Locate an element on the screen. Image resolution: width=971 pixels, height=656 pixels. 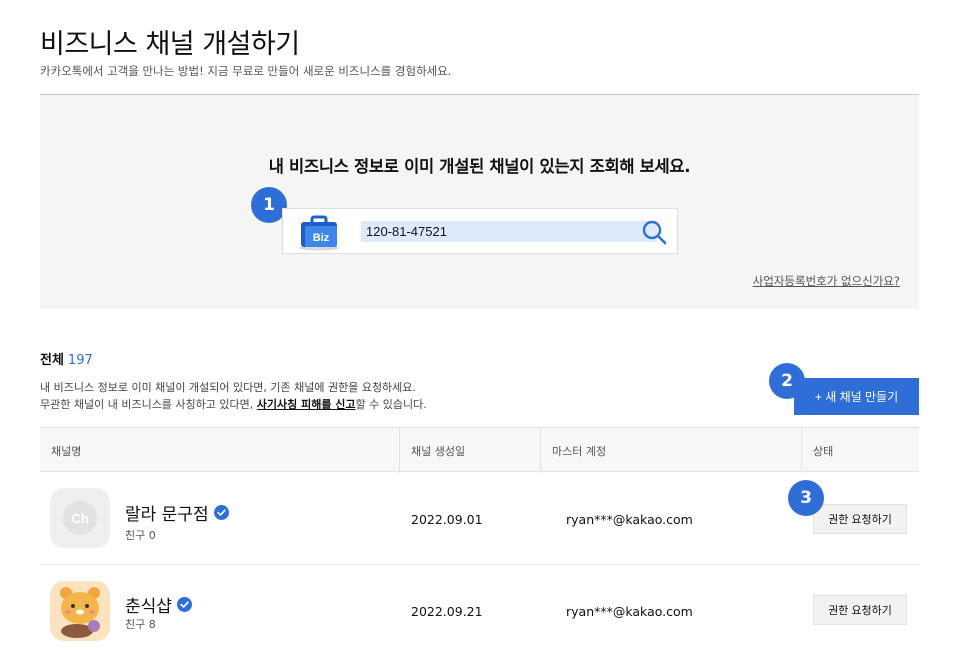
step-badge-3: 3 is located at coordinates (806, 498).